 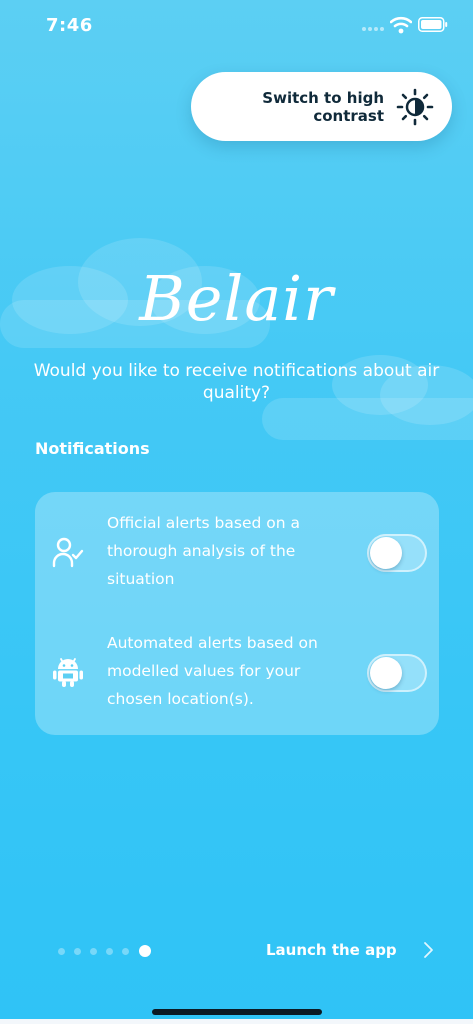 What do you see at coordinates (331, 950) in the screenshot?
I see `launch-app-label: Launch the app` at bounding box center [331, 950].